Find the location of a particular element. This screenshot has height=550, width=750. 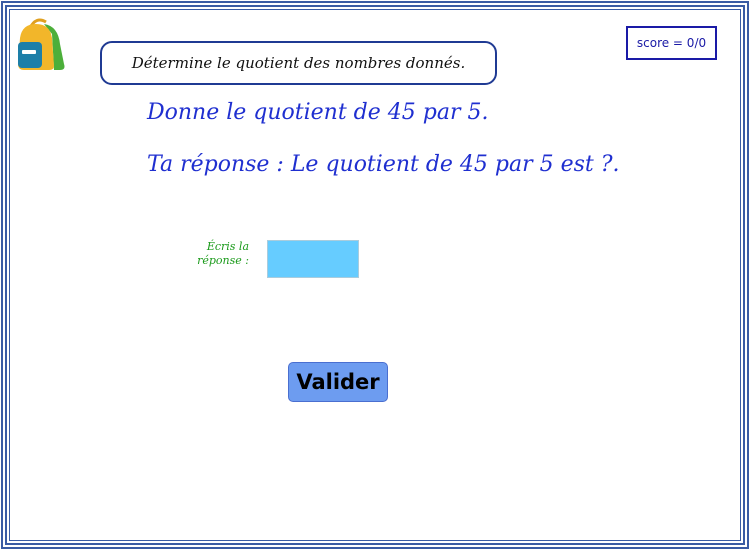

answer-field-label: Écris la réponse : is located at coordinates (216, 254).